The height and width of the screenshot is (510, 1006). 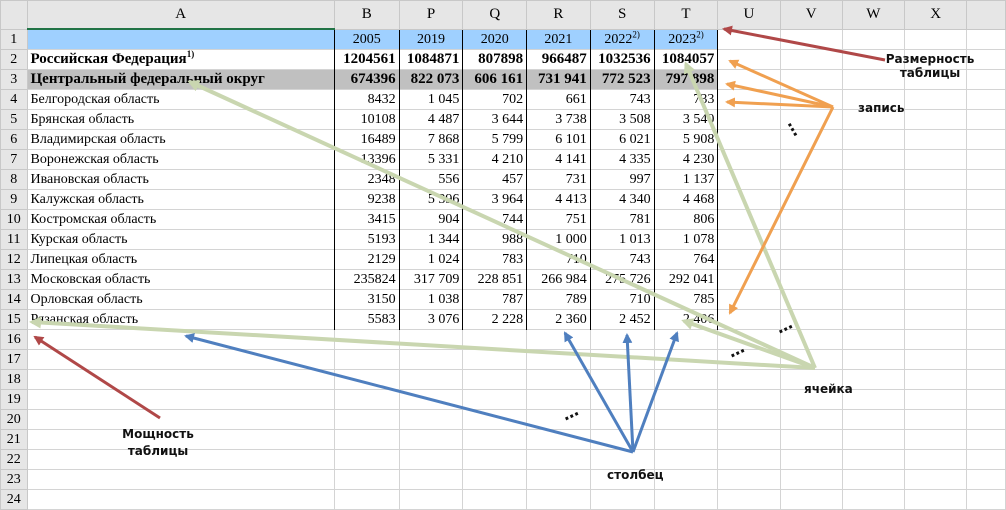 What do you see at coordinates (930, 66) in the screenshot?
I see `label-dimension: Размерность таблицы` at bounding box center [930, 66].